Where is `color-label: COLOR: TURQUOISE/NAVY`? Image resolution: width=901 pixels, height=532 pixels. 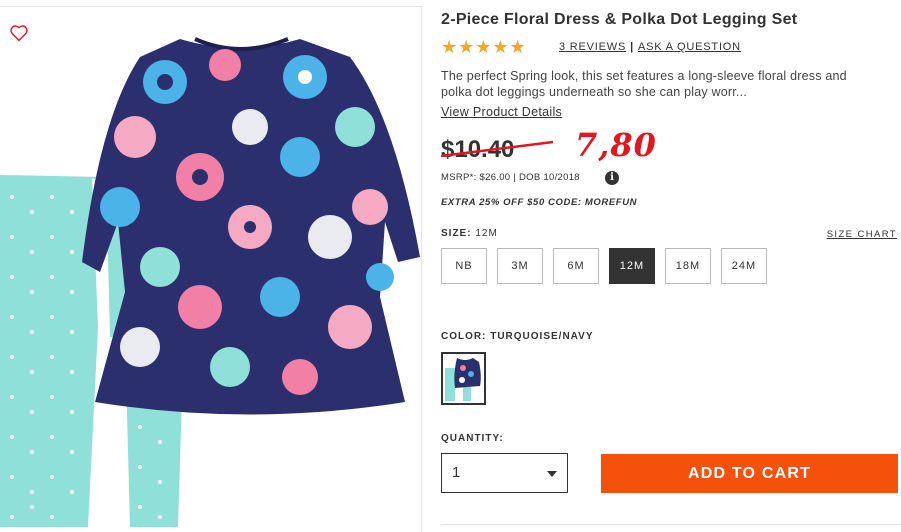 color-label: COLOR: TURQUOISE/NAVY is located at coordinates (517, 336).